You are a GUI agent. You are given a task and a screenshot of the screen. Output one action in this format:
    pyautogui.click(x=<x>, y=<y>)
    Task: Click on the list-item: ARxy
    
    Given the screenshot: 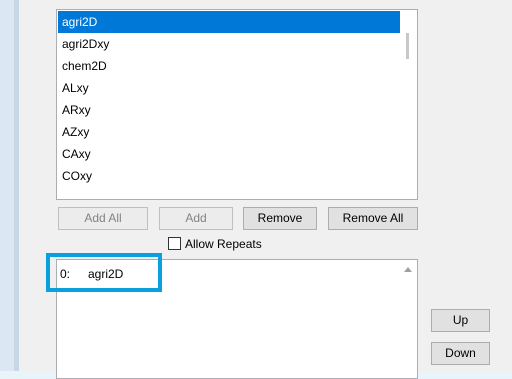 What is the action you would take?
    pyautogui.click(x=229, y=110)
    